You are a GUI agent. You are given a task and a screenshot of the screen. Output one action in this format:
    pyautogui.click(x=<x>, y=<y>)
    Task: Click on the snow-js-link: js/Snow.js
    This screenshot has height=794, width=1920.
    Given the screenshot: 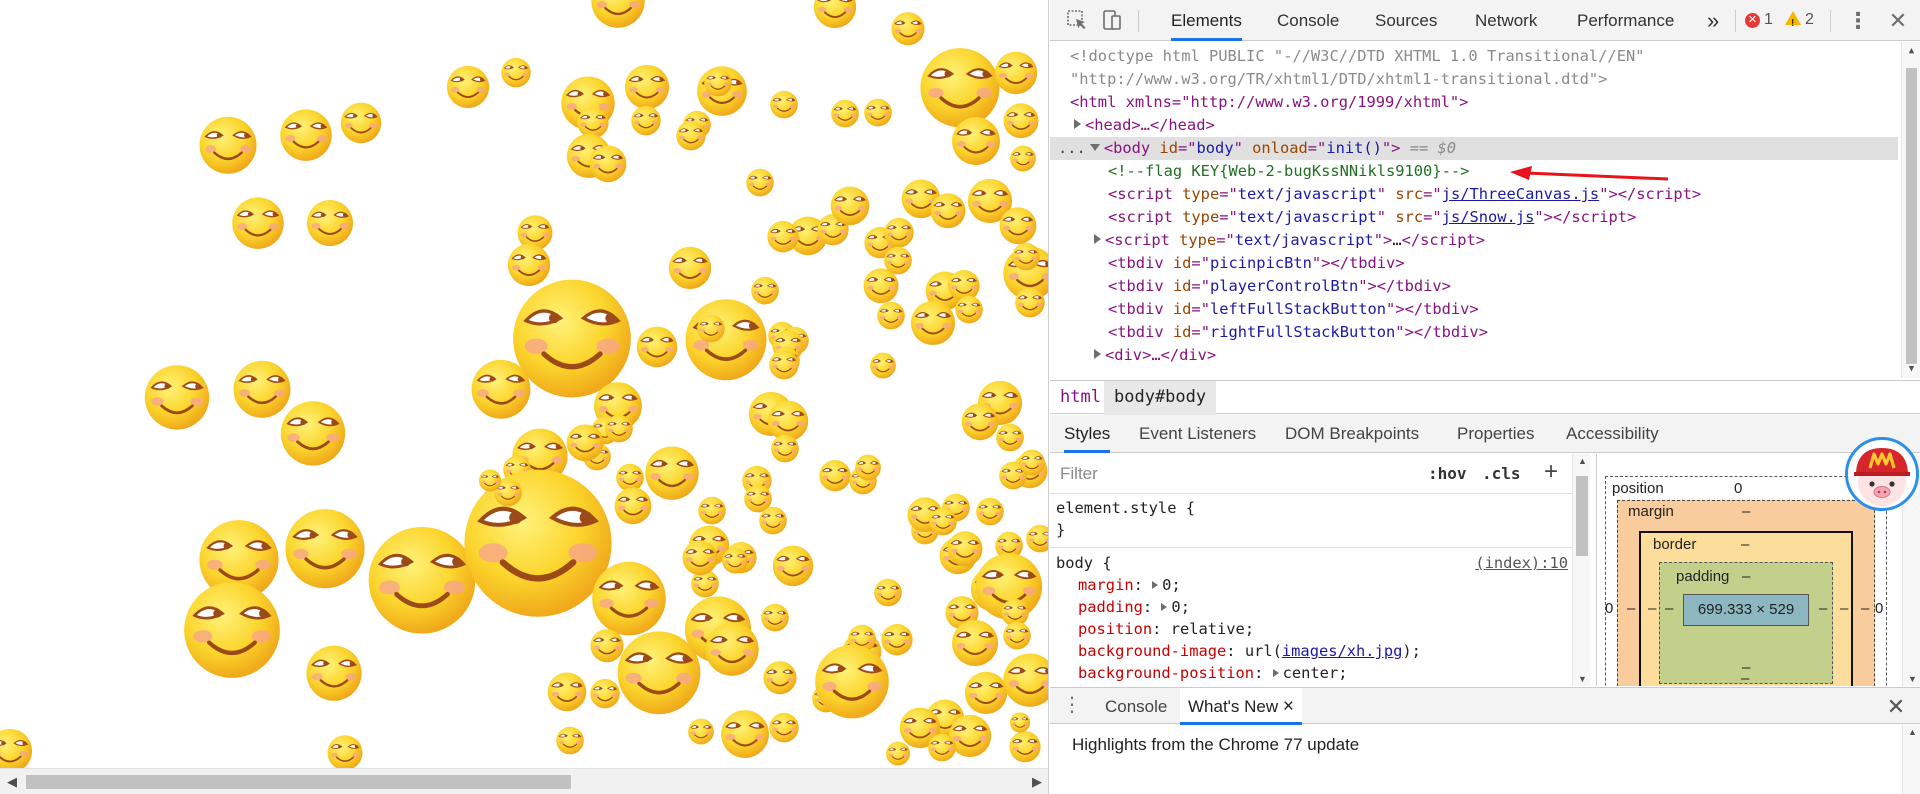 What is the action you would take?
    pyautogui.click(x=1488, y=217)
    